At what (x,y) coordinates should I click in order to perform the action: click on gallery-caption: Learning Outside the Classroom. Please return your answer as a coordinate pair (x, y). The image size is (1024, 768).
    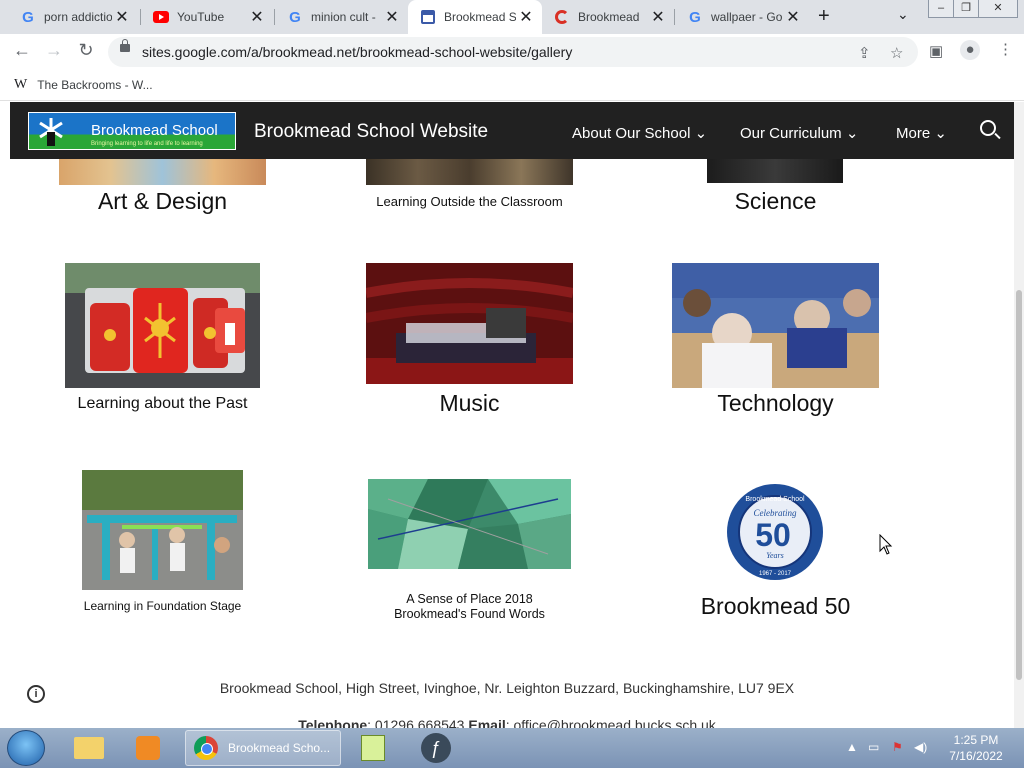
    Looking at the image, I should click on (469, 201).